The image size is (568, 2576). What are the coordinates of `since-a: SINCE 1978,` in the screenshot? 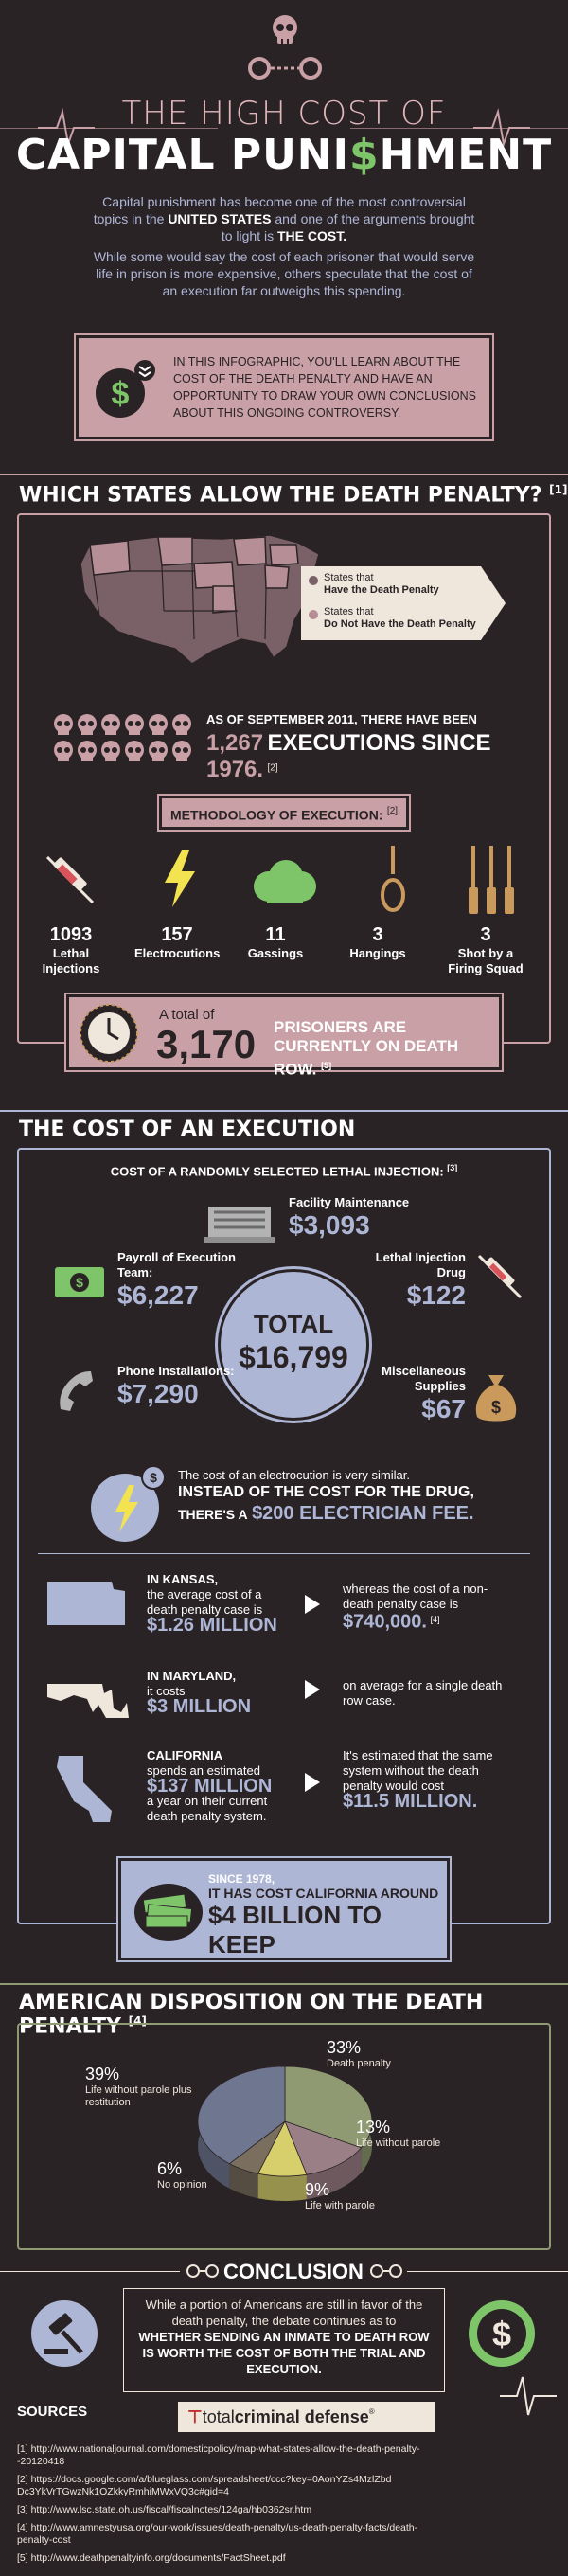 It's located at (241, 1879).